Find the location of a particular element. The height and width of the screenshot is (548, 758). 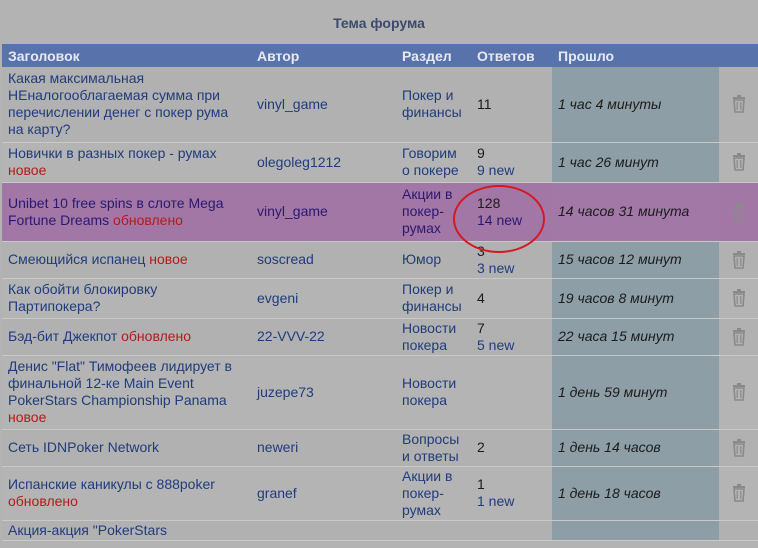

elapsed-time: 1 день 59 минут is located at coordinates (613, 391).